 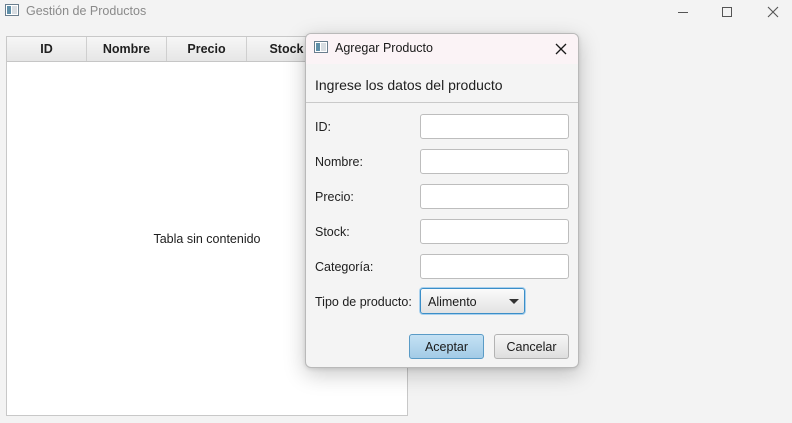 I want to click on column-header-precio: Precio, so click(x=207, y=49).